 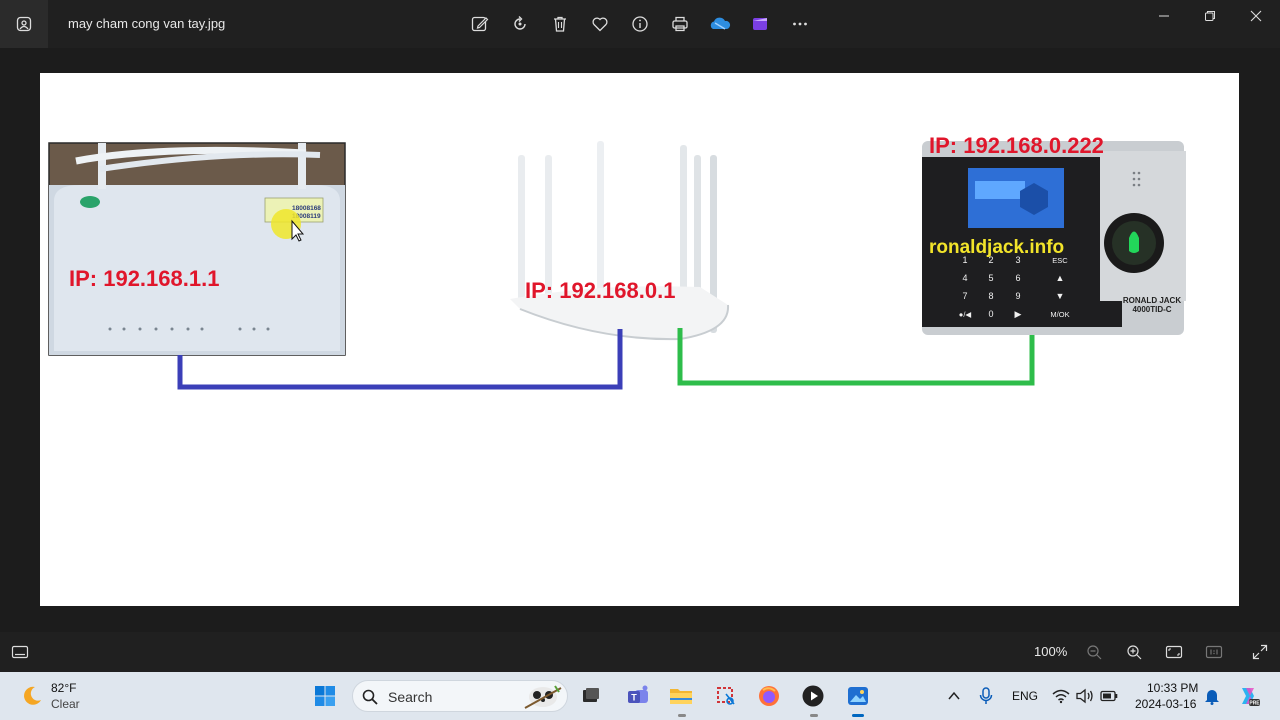 I want to click on fit-to-window-button, so click(x=1174, y=652).